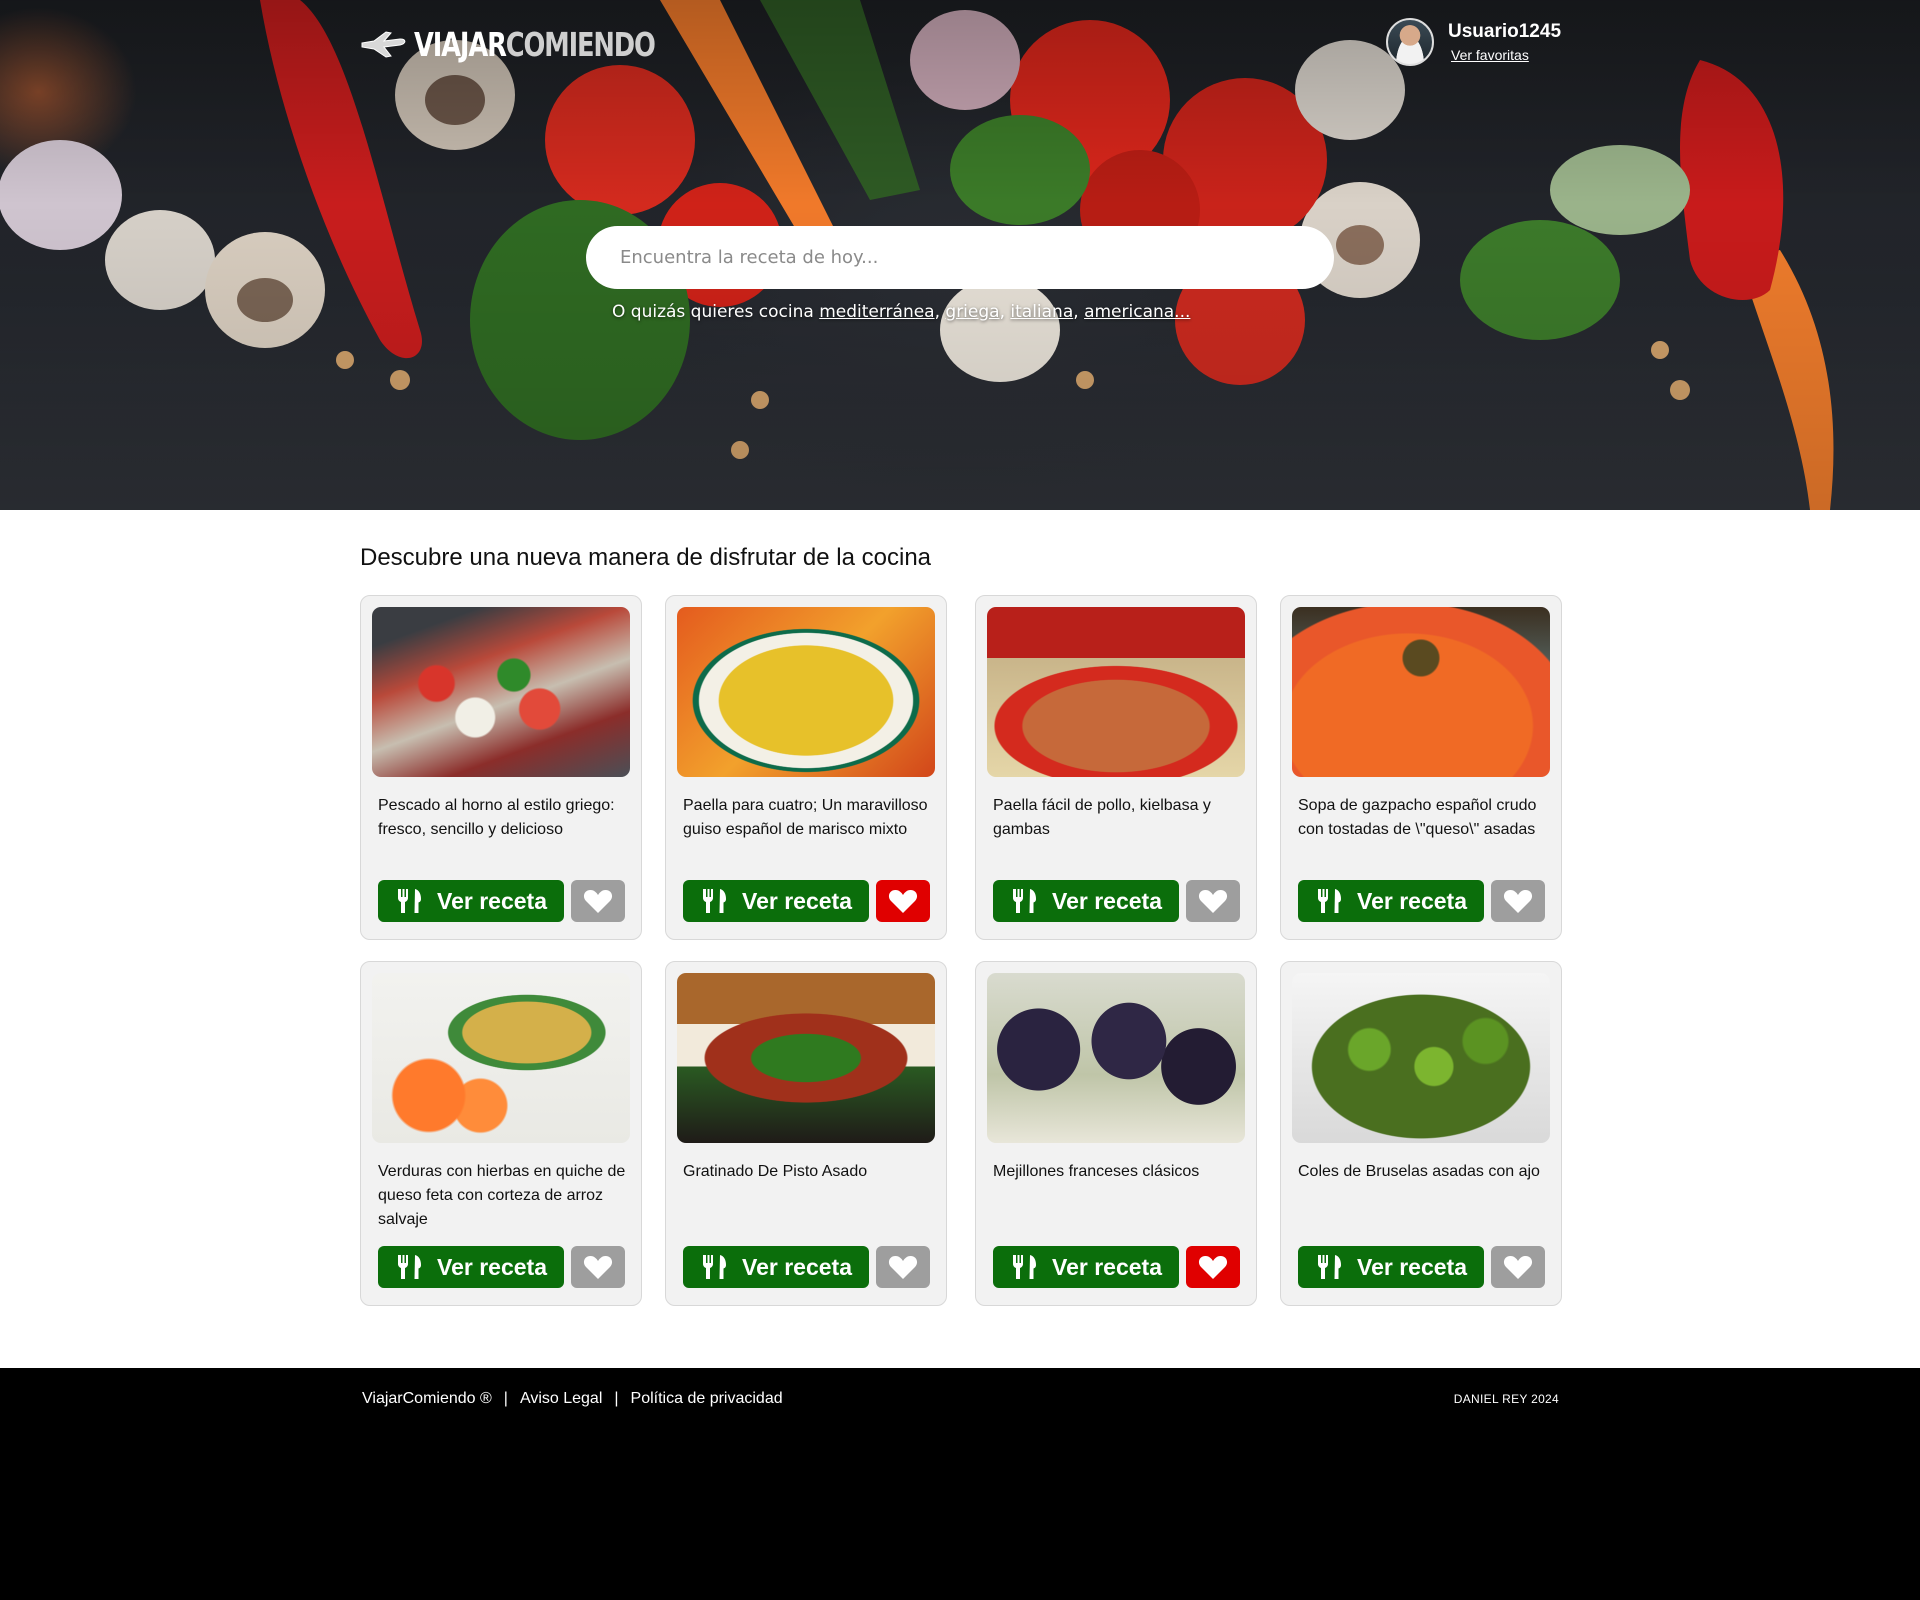  What do you see at coordinates (561, 1398) in the screenshot?
I see `legal-notice-link: Aviso Legal` at bounding box center [561, 1398].